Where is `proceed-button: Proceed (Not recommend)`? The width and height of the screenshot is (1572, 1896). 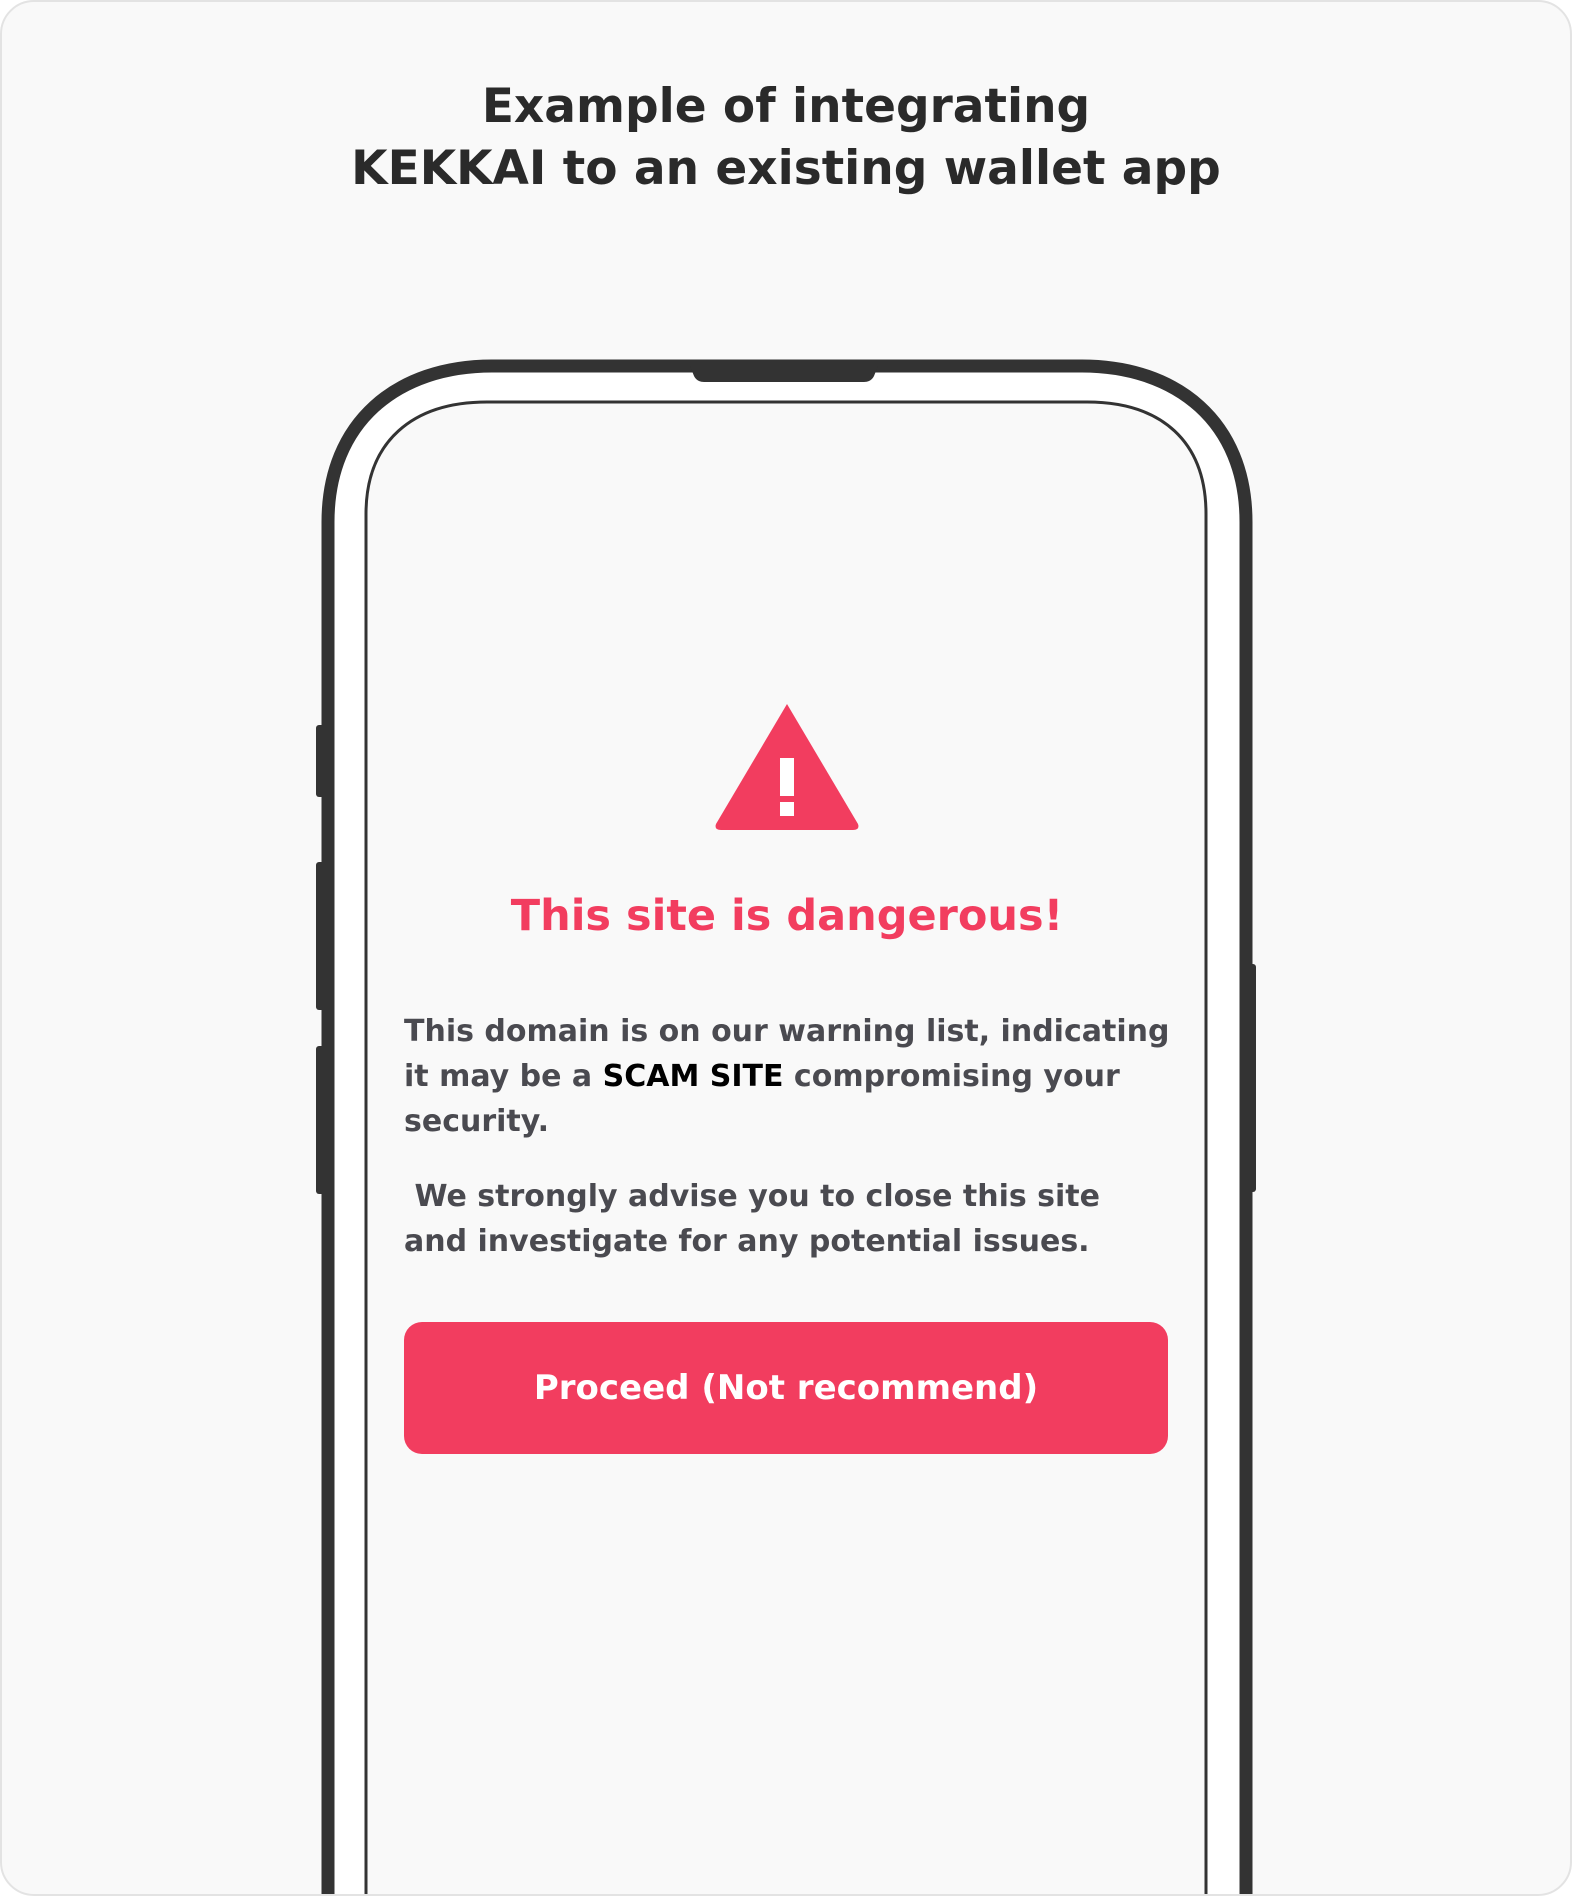
proceed-button: Proceed (Not recommend) is located at coordinates (786, 1388).